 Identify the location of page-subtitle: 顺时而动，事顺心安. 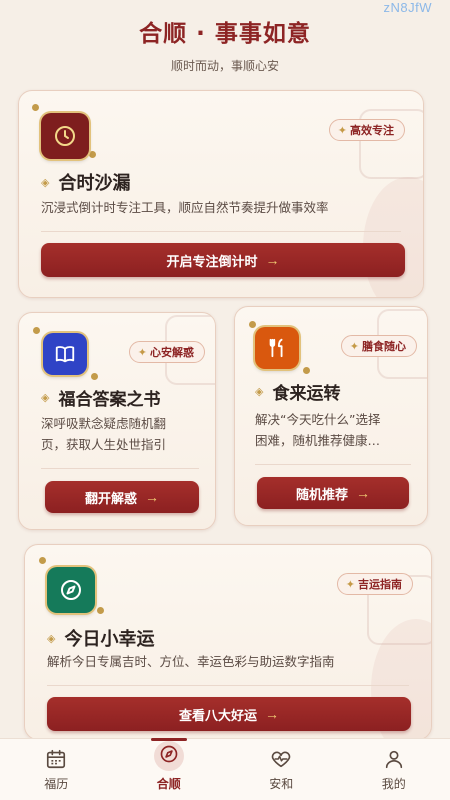
(224, 66).